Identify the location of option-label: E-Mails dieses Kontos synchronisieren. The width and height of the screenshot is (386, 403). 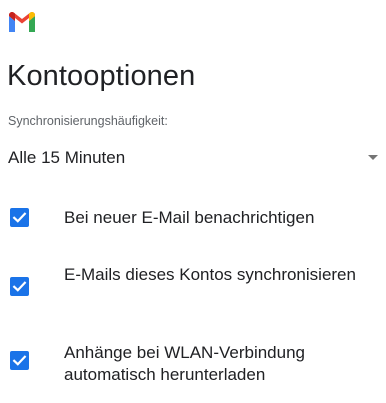
(210, 274).